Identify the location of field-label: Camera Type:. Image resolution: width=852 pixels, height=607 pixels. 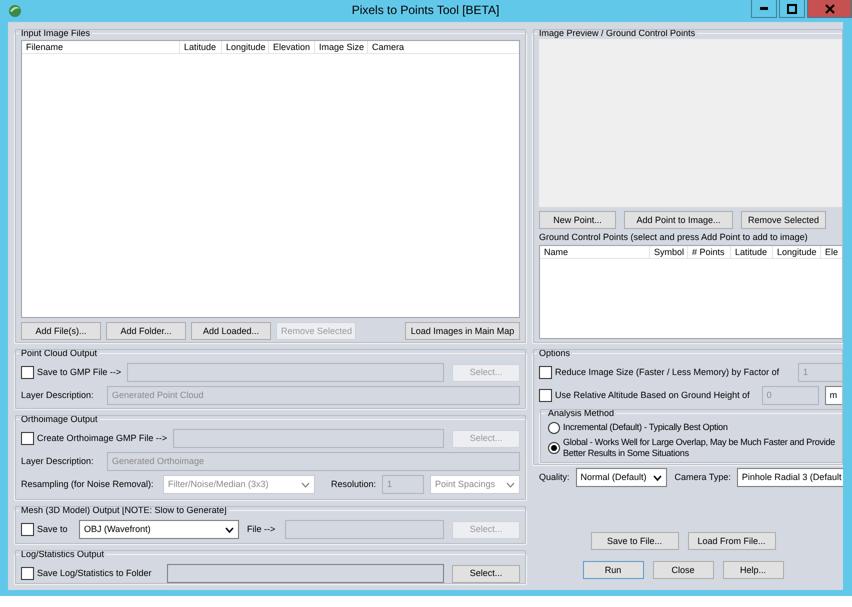
(702, 477).